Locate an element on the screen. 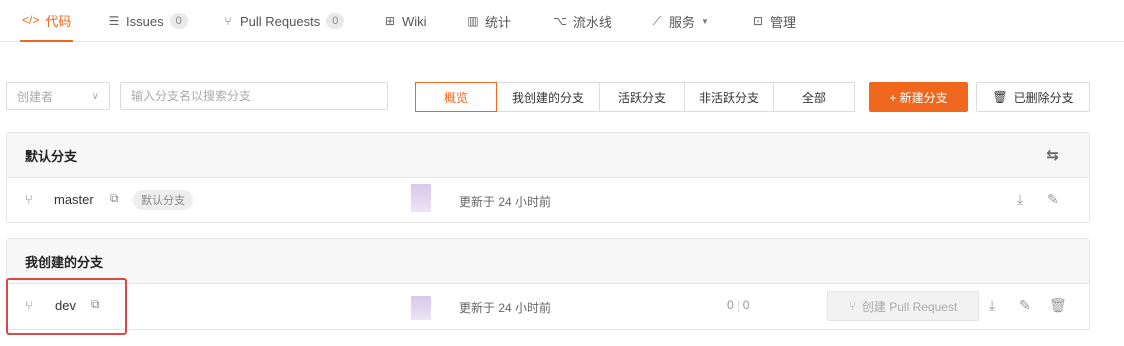 The image size is (1124, 346). manage-icon: ⊡ is located at coordinates (758, 21).